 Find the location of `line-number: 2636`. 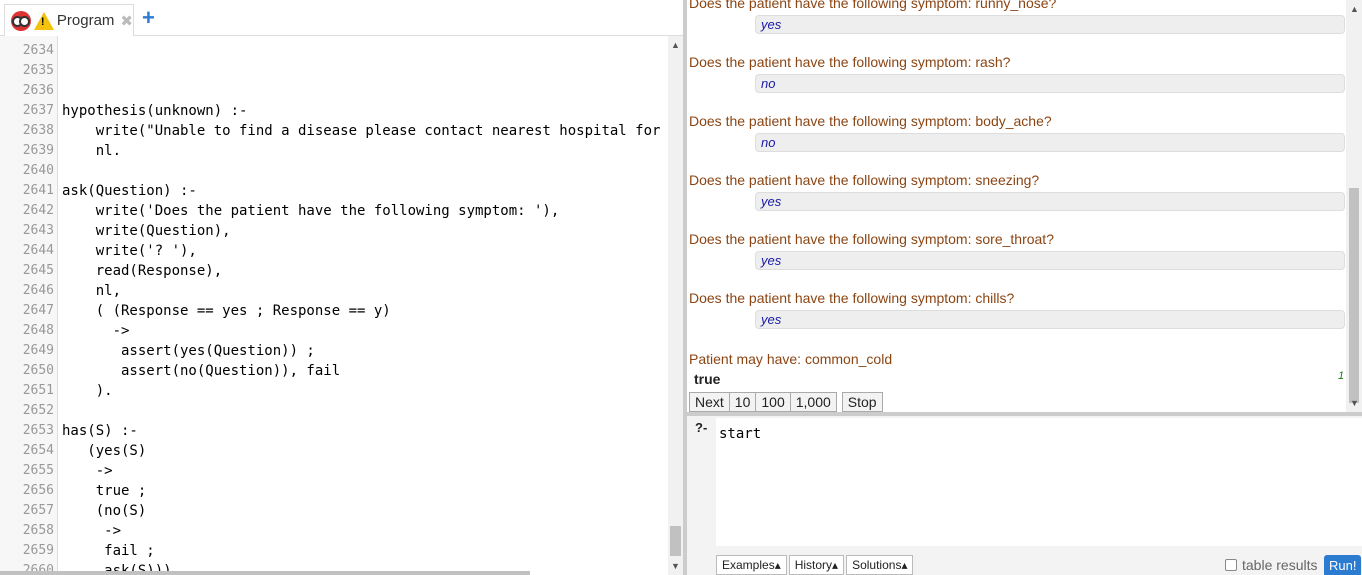

line-number: 2636 is located at coordinates (38, 90).